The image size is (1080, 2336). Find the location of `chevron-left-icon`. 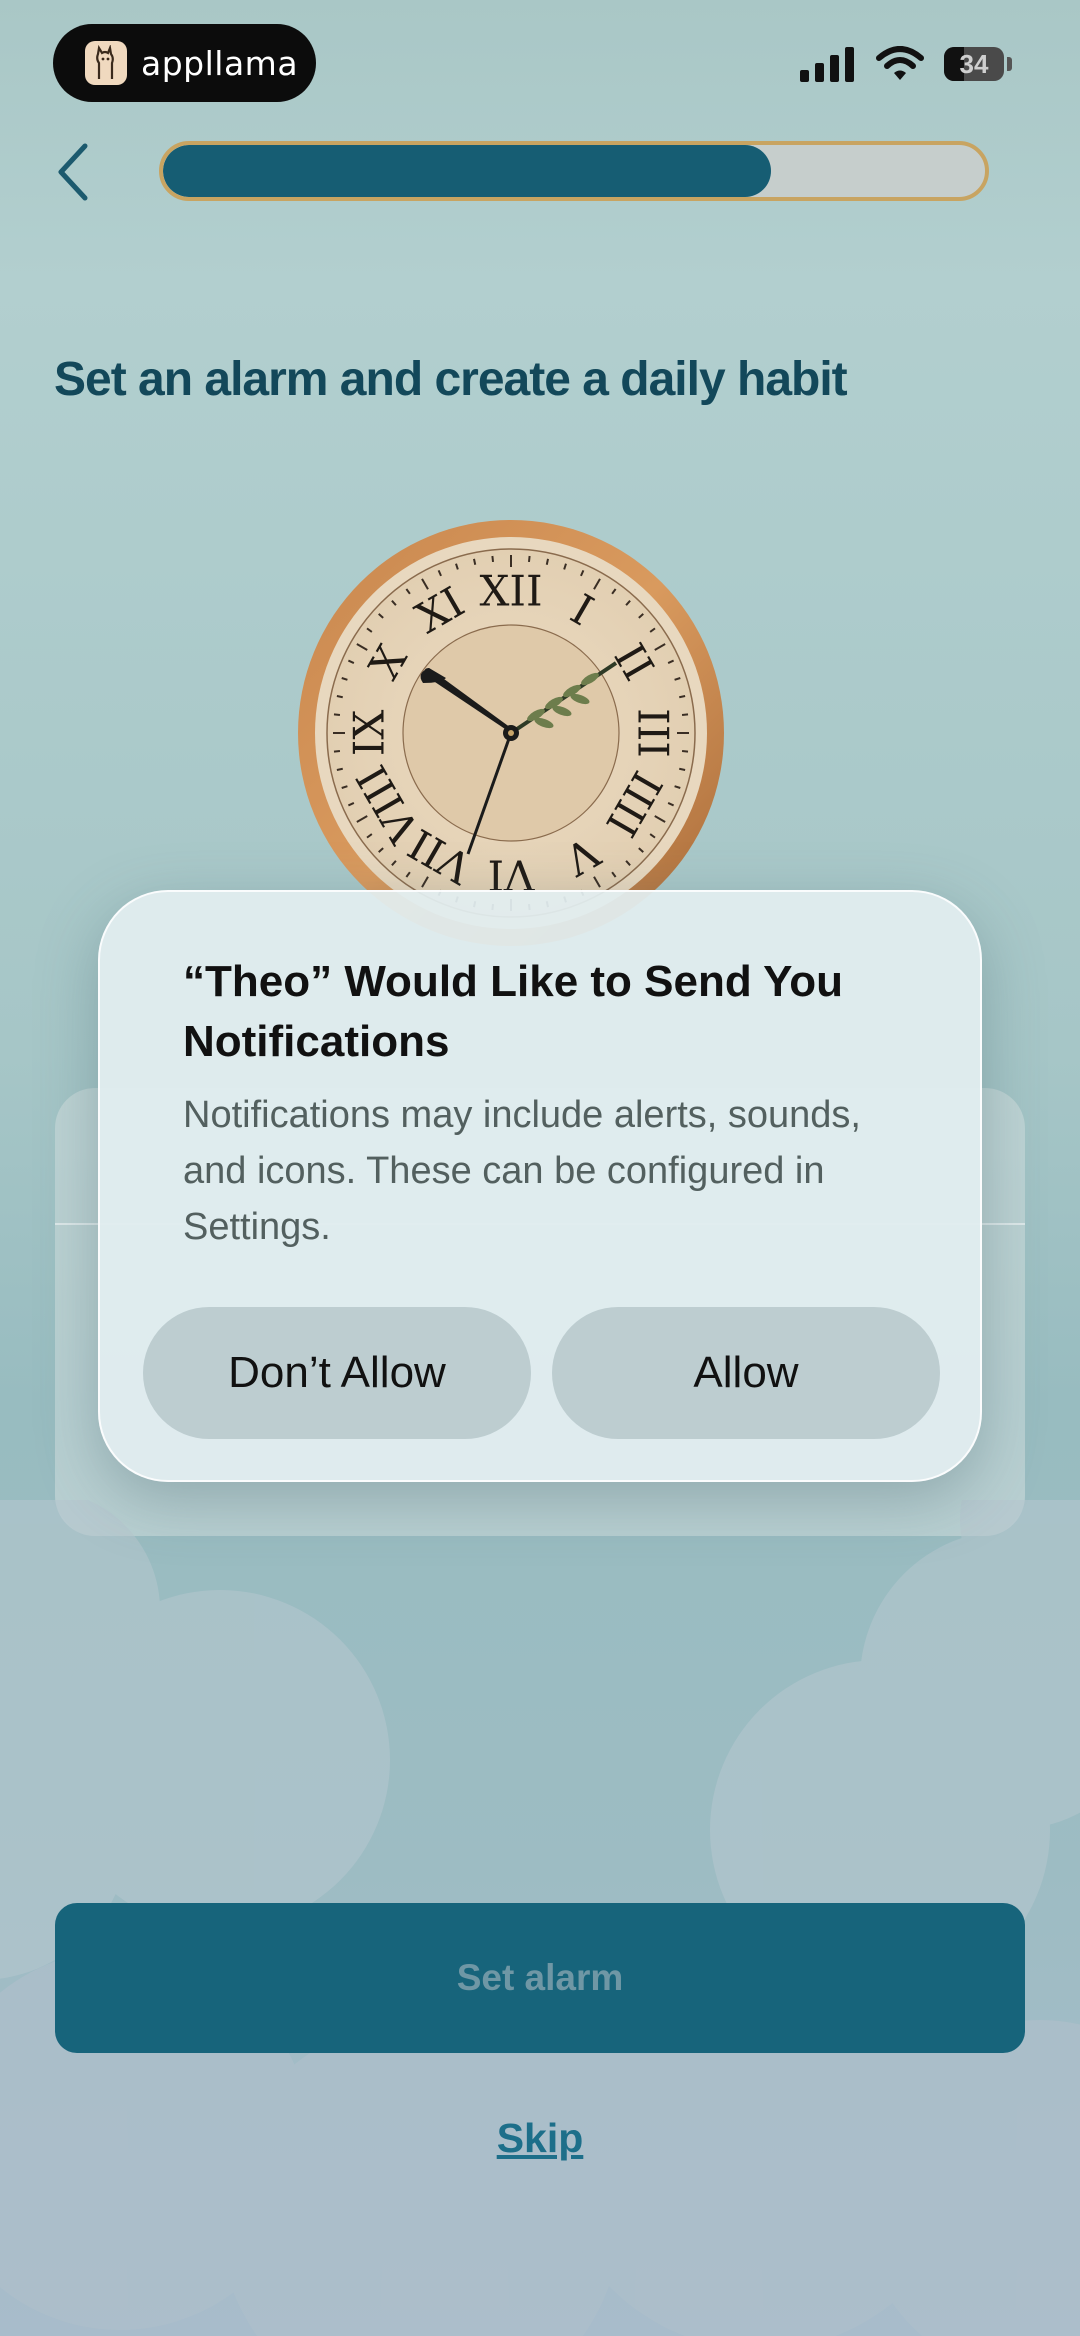

chevron-left-icon is located at coordinates (73, 172).